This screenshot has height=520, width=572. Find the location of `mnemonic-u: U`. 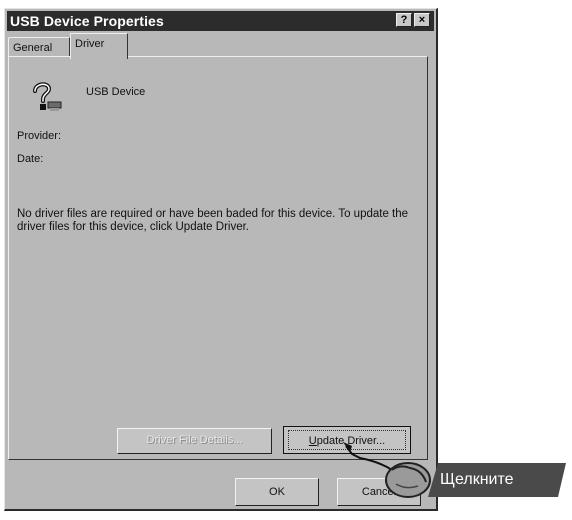

mnemonic-u: U is located at coordinates (312, 441).